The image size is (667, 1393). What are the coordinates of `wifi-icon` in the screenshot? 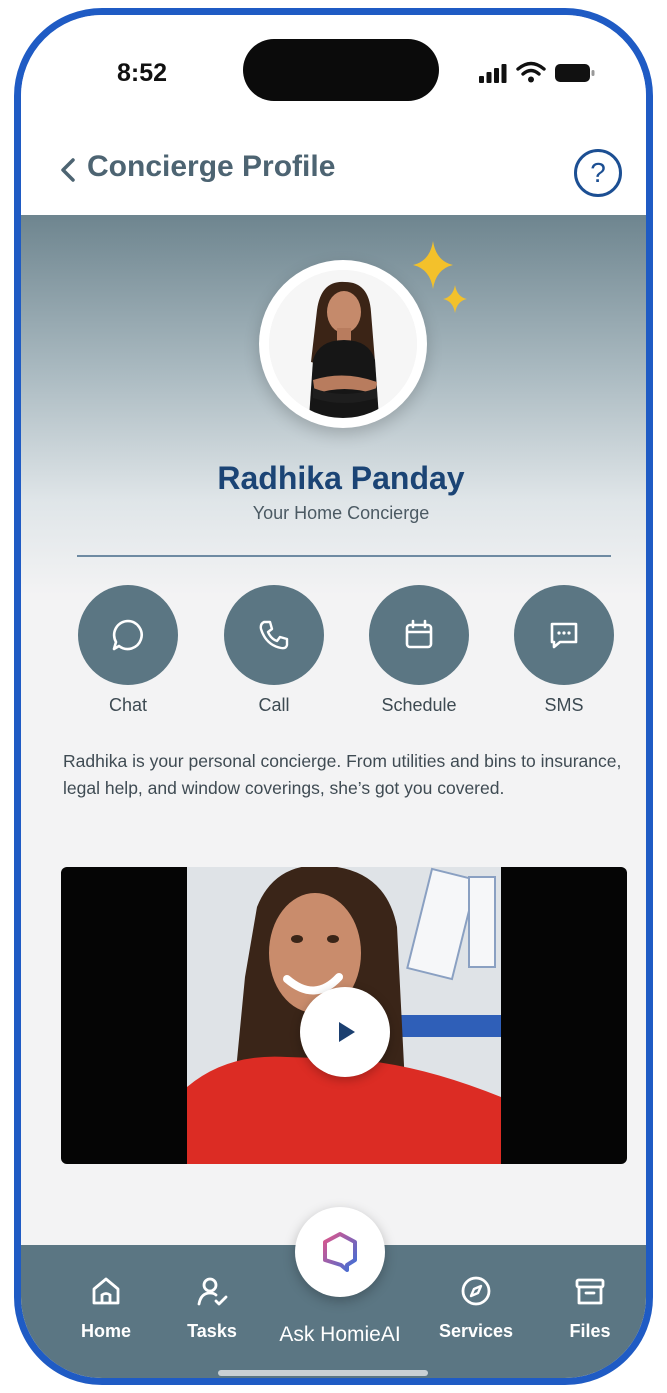 It's located at (531, 72).